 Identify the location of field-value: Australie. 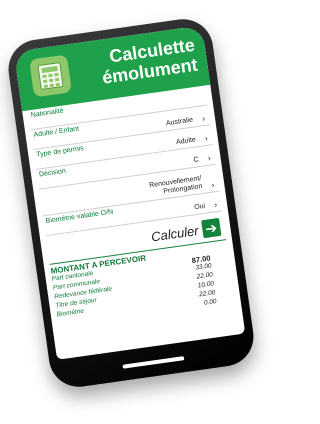
(179, 122).